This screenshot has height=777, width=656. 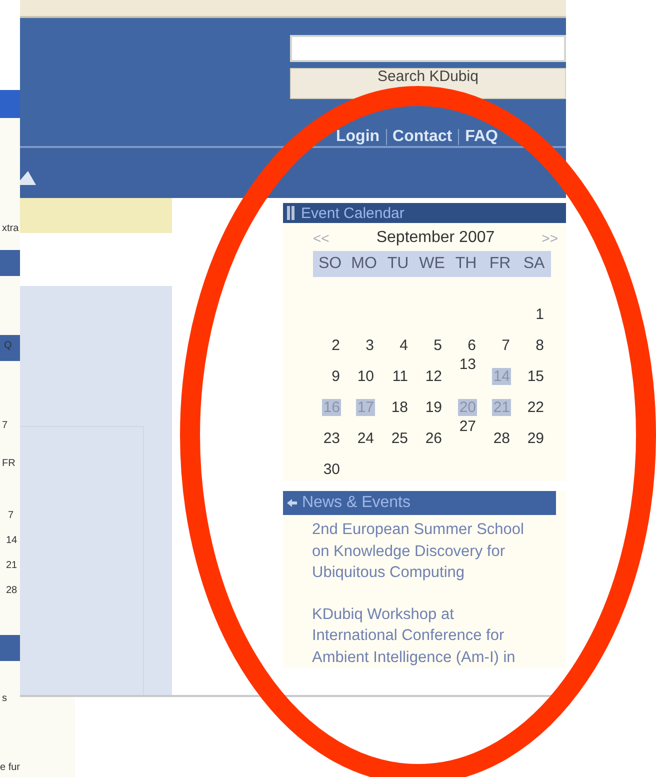 What do you see at coordinates (28, 178) in the screenshot?
I see `triangle-icon` at bounding box center [28, 178].